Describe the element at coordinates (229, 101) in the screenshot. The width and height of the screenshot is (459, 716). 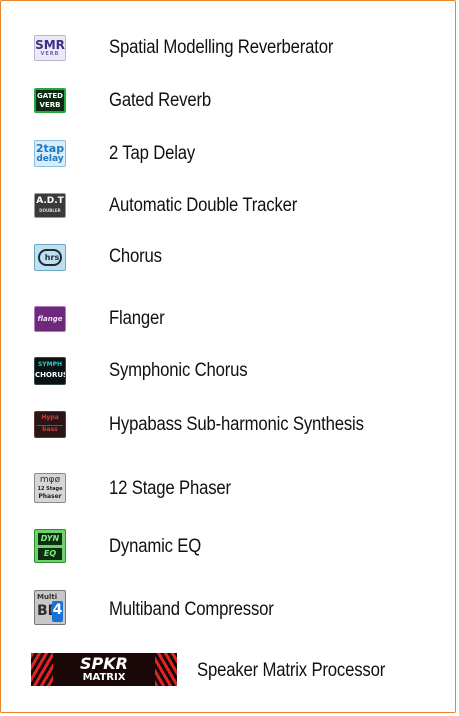
I see `list-item: GATED VERB Gated Reverb` at that location.